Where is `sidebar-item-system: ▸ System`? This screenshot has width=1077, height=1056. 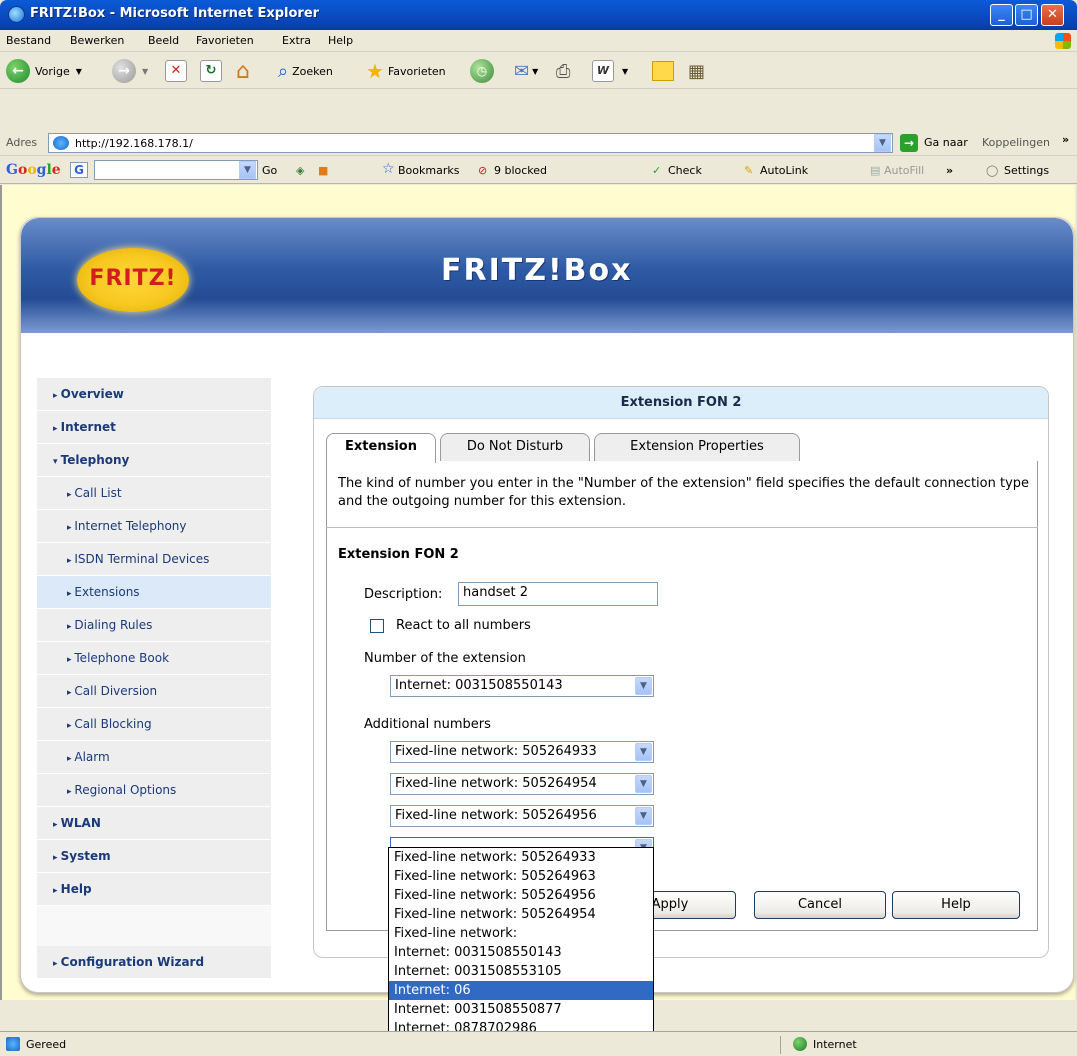
sidebar-item-system: ▸ System is located at coordinates (154, 856).